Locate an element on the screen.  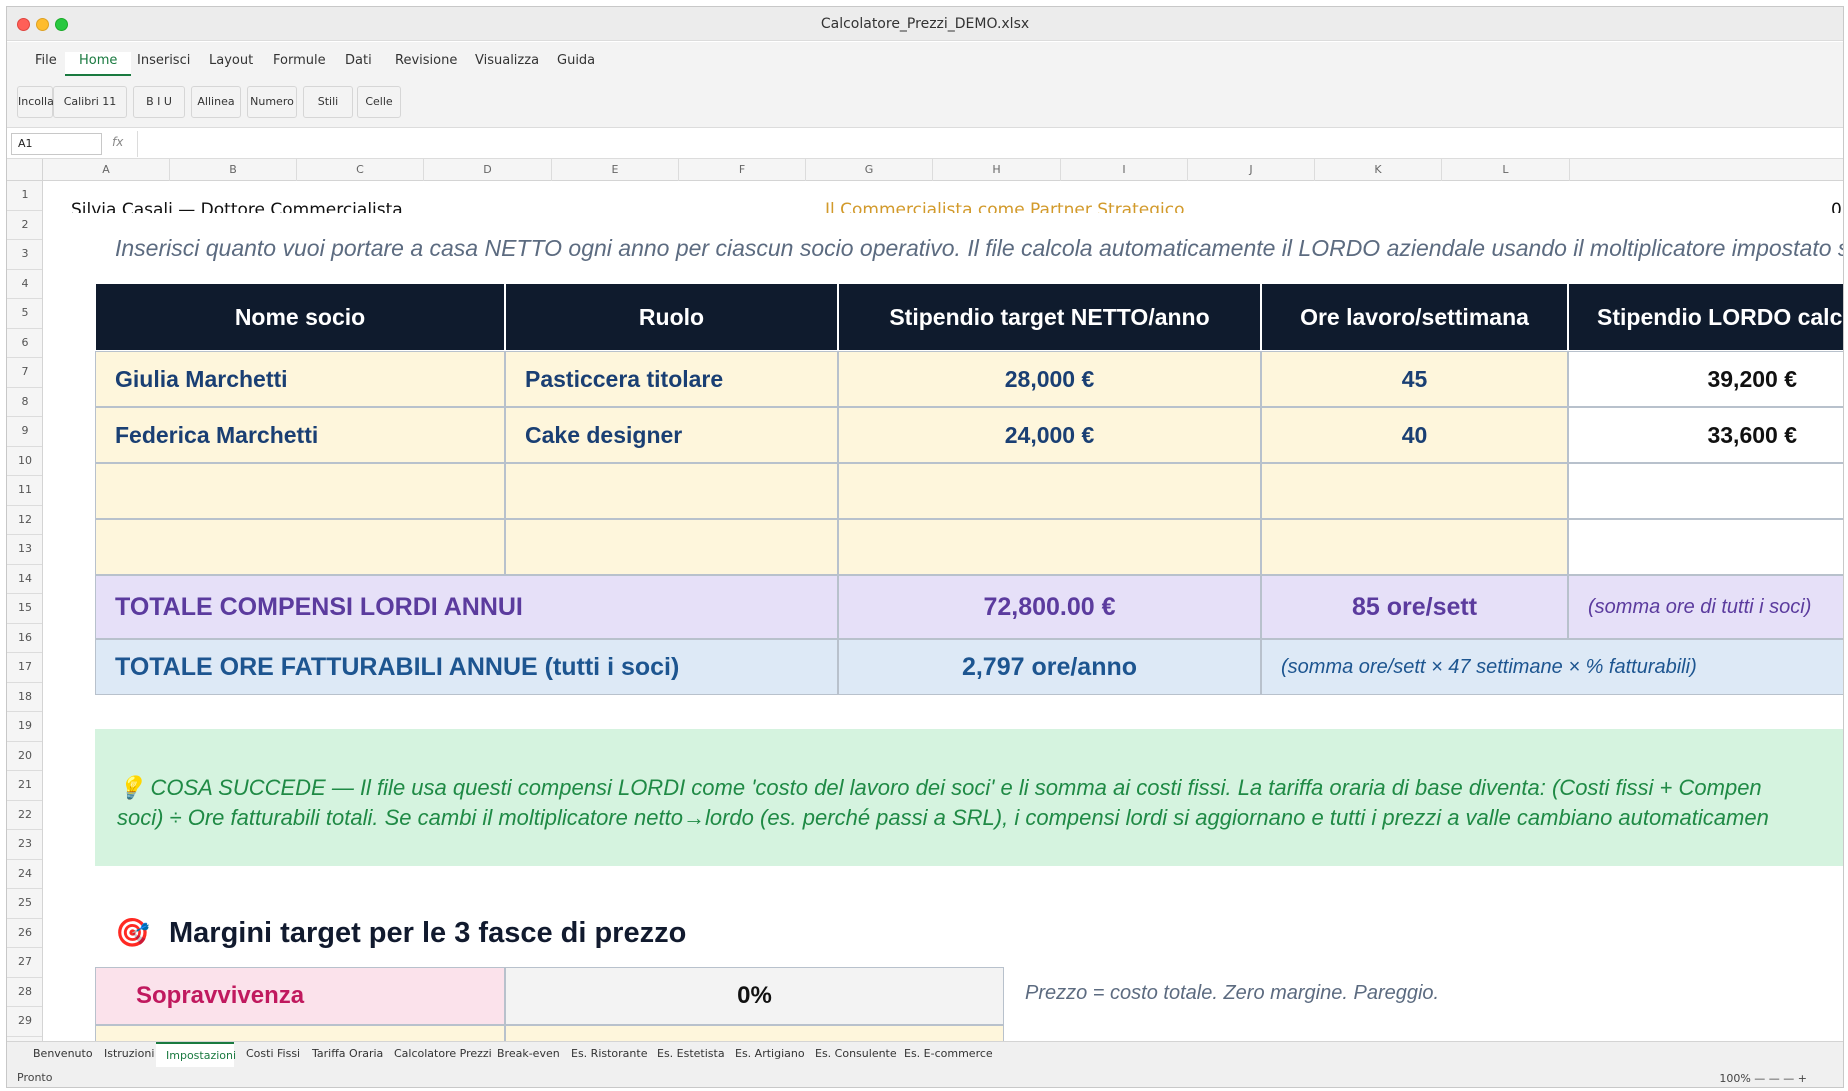
row-header: 6 is located at coordinates (24, 343).